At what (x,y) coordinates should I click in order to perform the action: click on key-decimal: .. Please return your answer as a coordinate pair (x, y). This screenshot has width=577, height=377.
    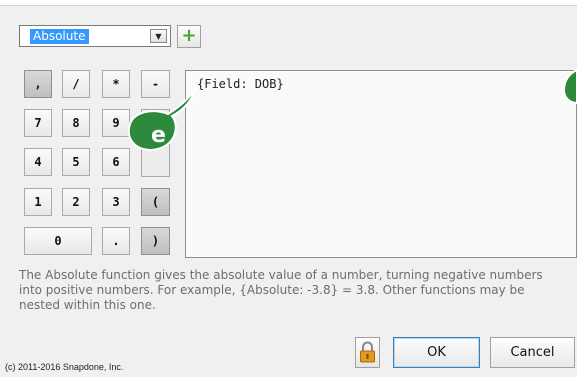
    Looking at the image, I should click on (116, 241).